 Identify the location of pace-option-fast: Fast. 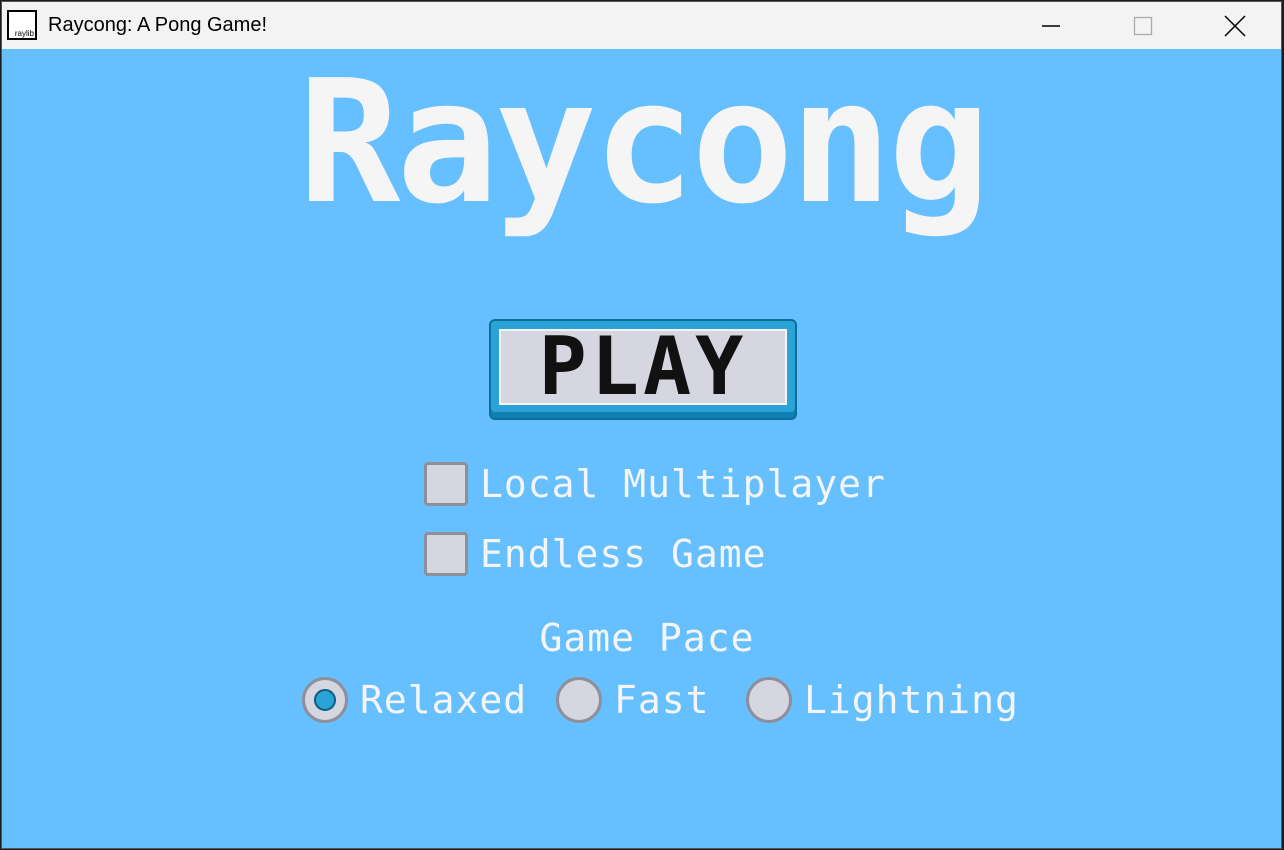
(633, 700).